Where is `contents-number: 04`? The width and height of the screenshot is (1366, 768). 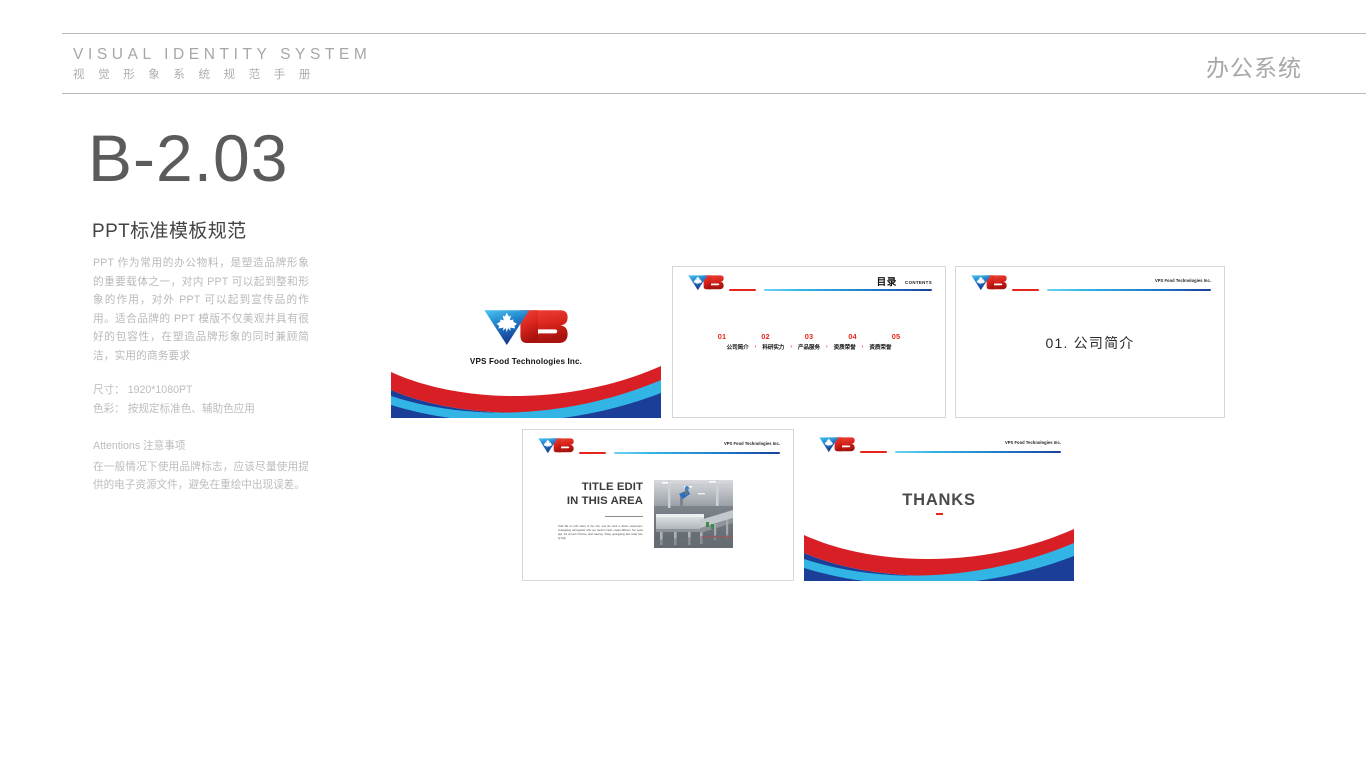
contents-number: 04 is located at coordinates (852, 336).